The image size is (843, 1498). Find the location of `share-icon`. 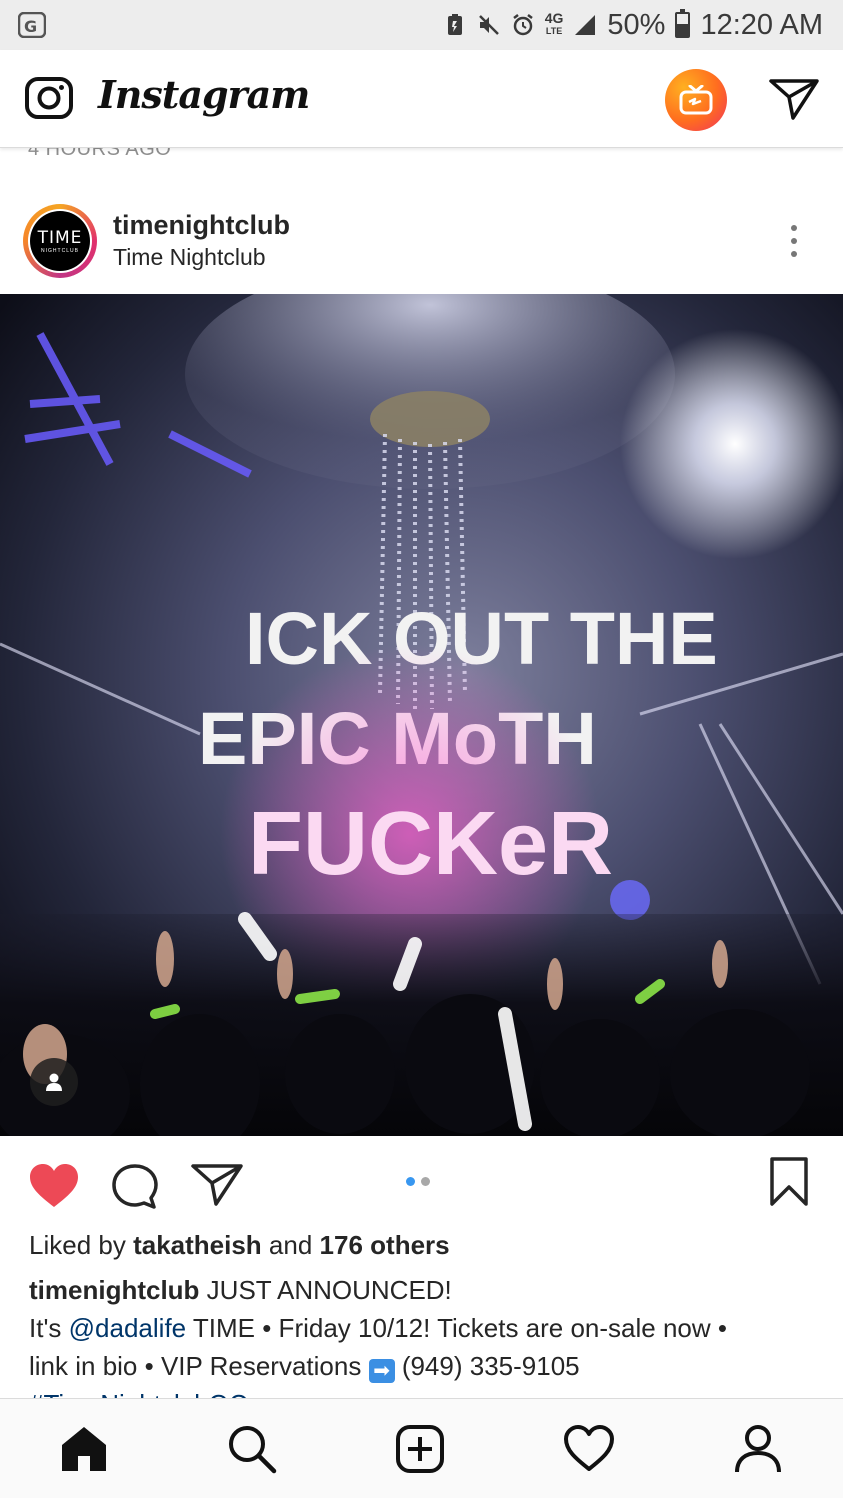

share-icon is located at coordinates (217, 1185).